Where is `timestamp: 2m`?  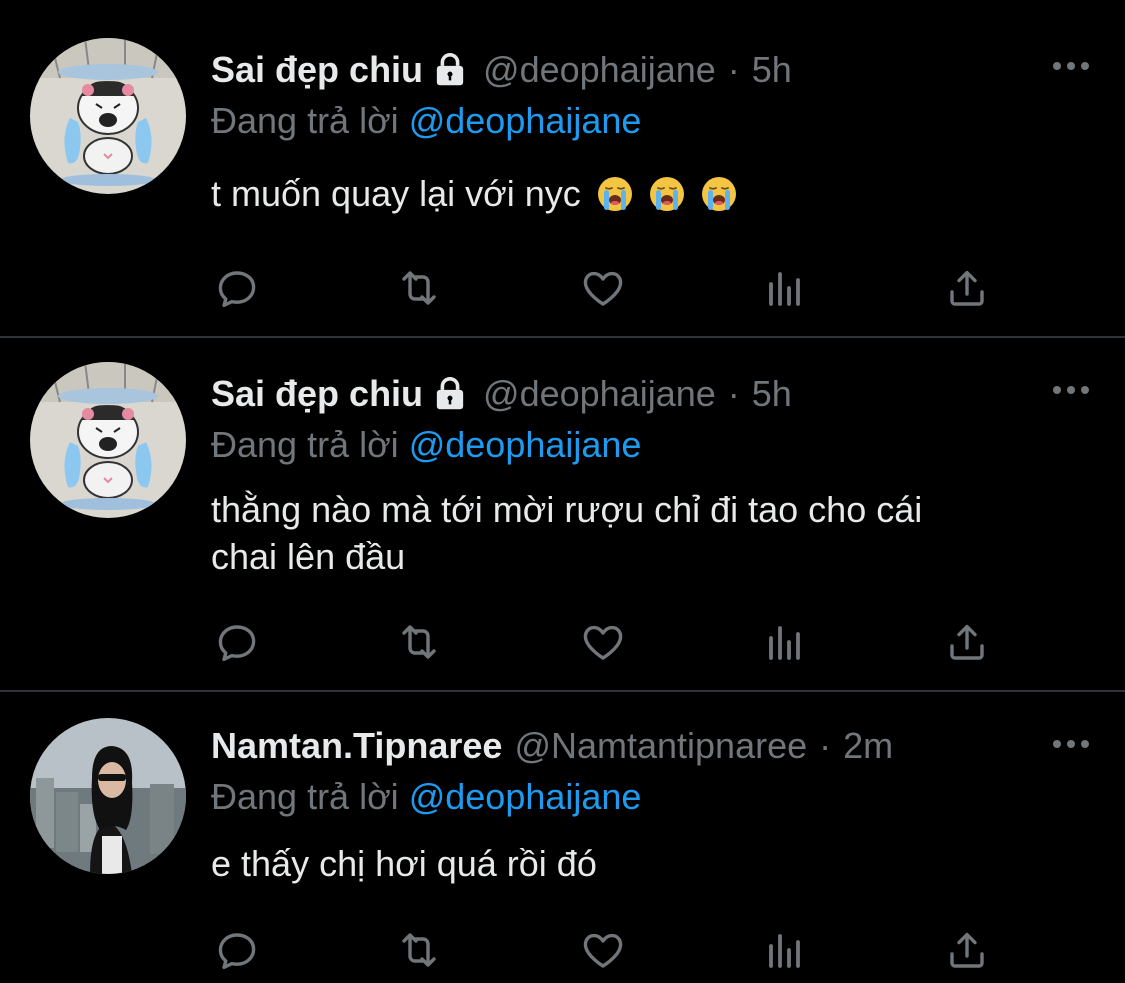
timestamp: 2m is located at coordinates (868, 746).